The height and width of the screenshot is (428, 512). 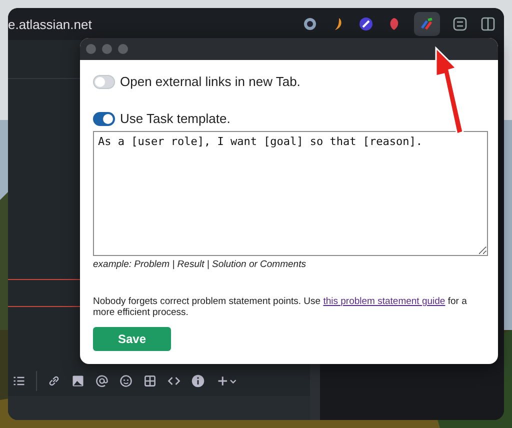 What do you see at coordinates (132, 338) in the screenshot?
I see `save-button: Save` at bounding box center [132, 338].